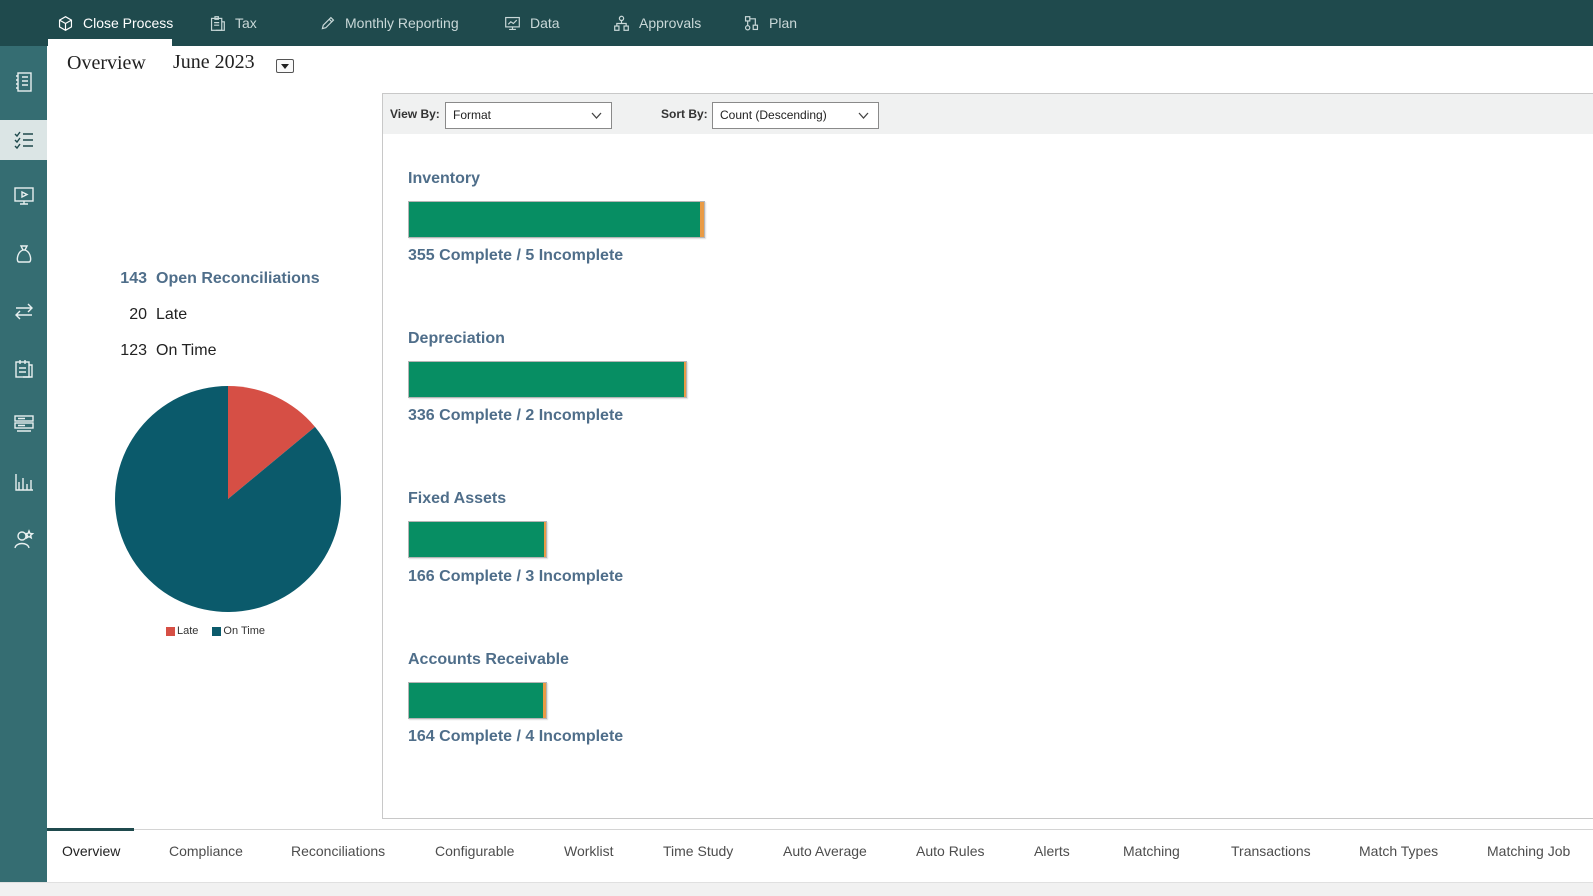 The image size is (1593, 896). What do you see at coordinates (188, 631) in the screenshot?
I see `legend-label-late: Late` at bounding box center [188, 631].